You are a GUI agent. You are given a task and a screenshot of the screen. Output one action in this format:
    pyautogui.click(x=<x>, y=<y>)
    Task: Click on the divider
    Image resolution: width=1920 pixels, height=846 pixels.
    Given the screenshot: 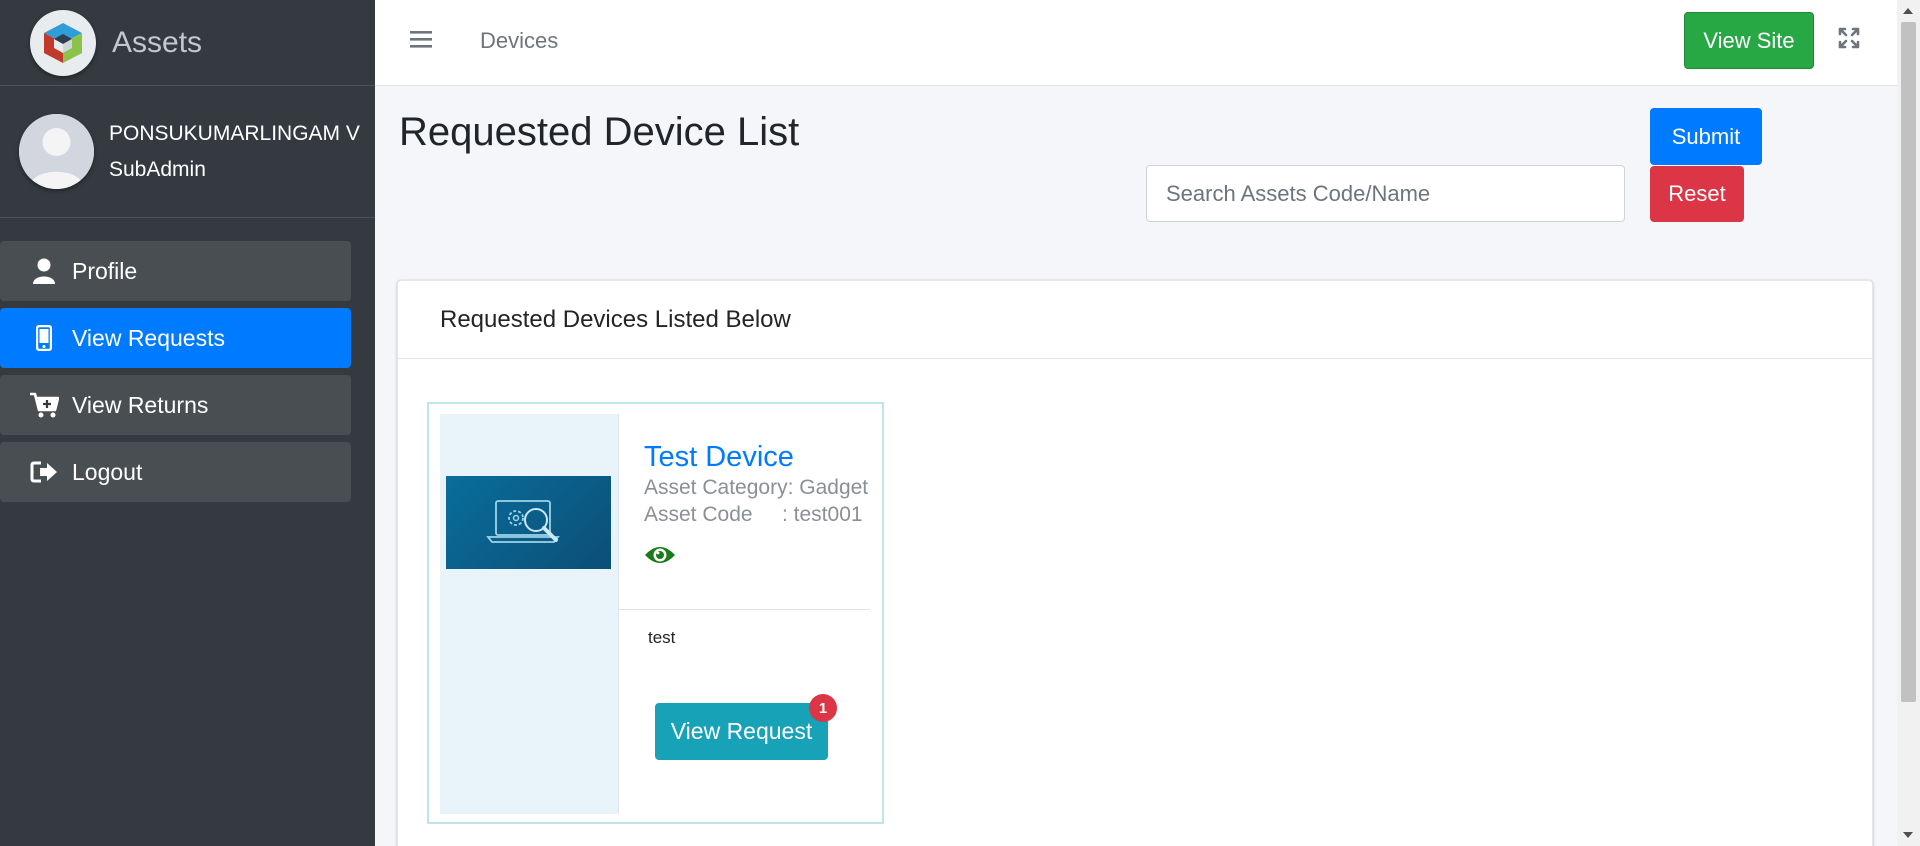 What is the action you would take?
    pyautogui.click(x=744, y=609)
    